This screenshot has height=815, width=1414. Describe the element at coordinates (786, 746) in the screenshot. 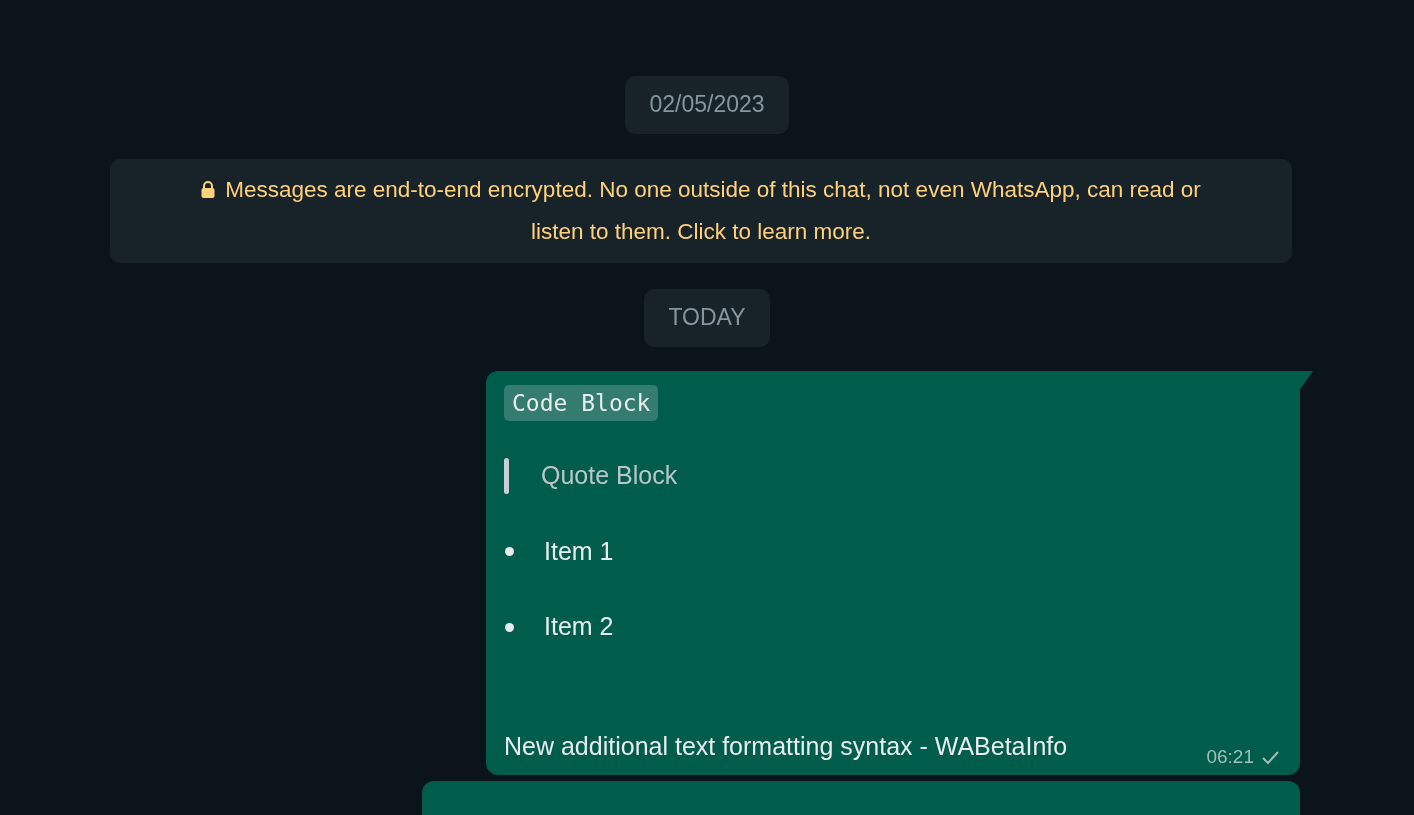

I see `message-text: New additional text formatting syntax - WABetaInfo` at that location.